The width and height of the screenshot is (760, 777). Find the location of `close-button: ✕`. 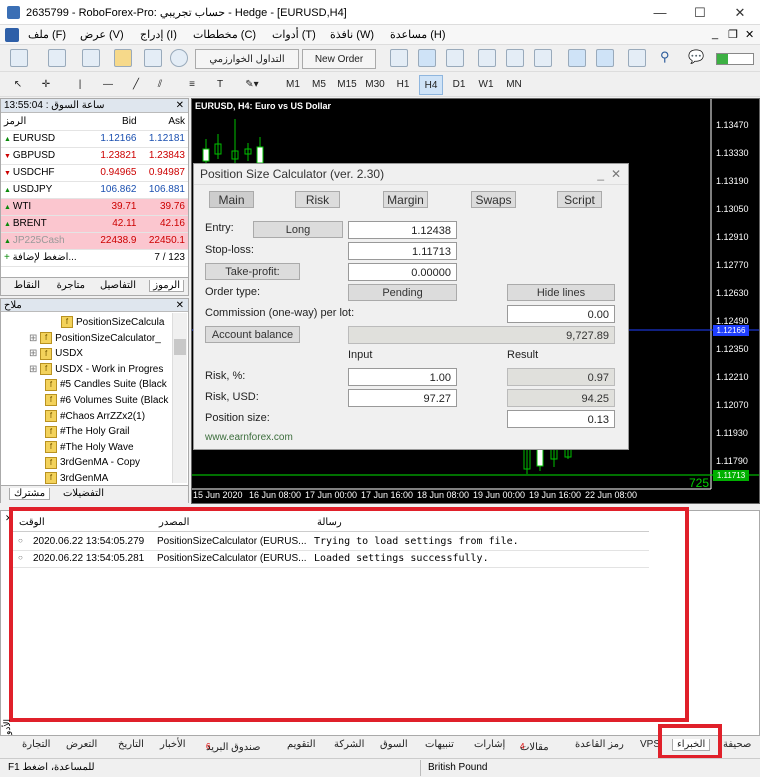

close-button: ✕ is located at coordinates (740, 12).